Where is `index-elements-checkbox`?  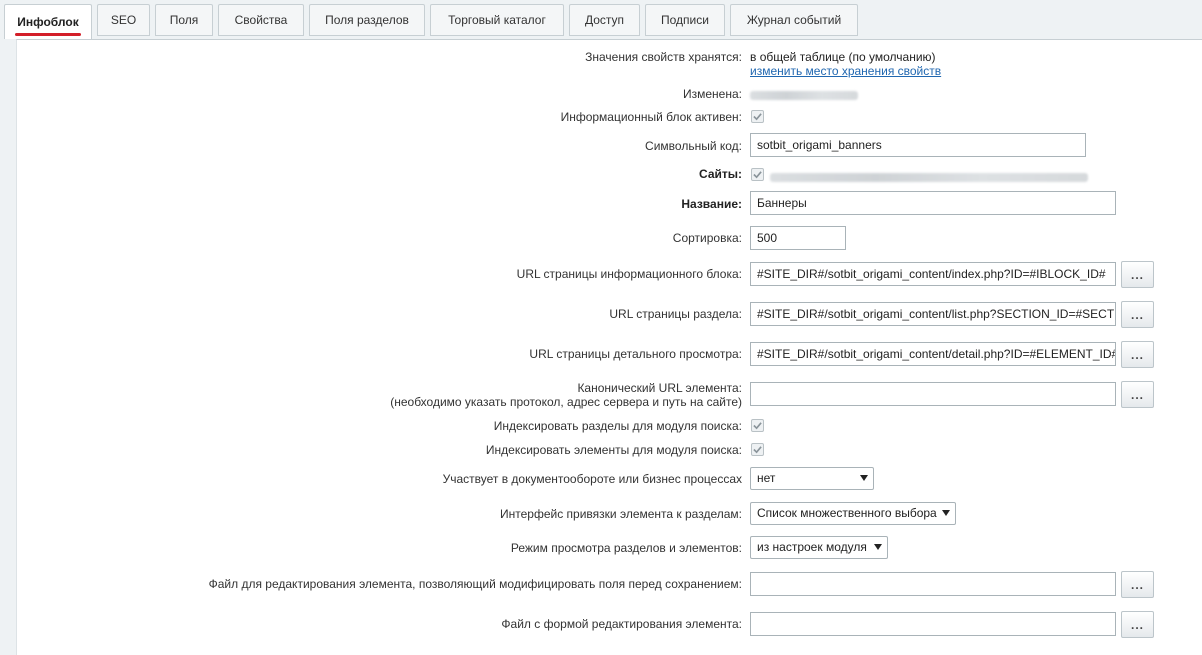
index-elements-checkbox is located at coordinates (757, 449).